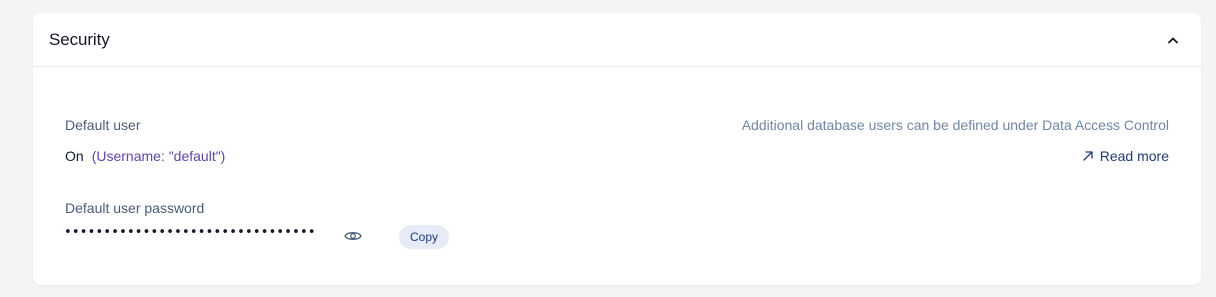 This screenshot has height=297, width=1216. Describe the element at coordinates (1088, 156) in the screenshot. I see `arrow-up-right-icon` at that location.